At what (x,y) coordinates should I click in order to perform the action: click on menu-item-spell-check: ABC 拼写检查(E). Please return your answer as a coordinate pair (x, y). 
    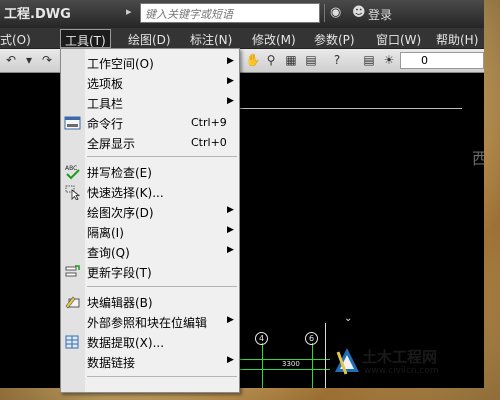
    Looking at the image, I should click on (150, 172).